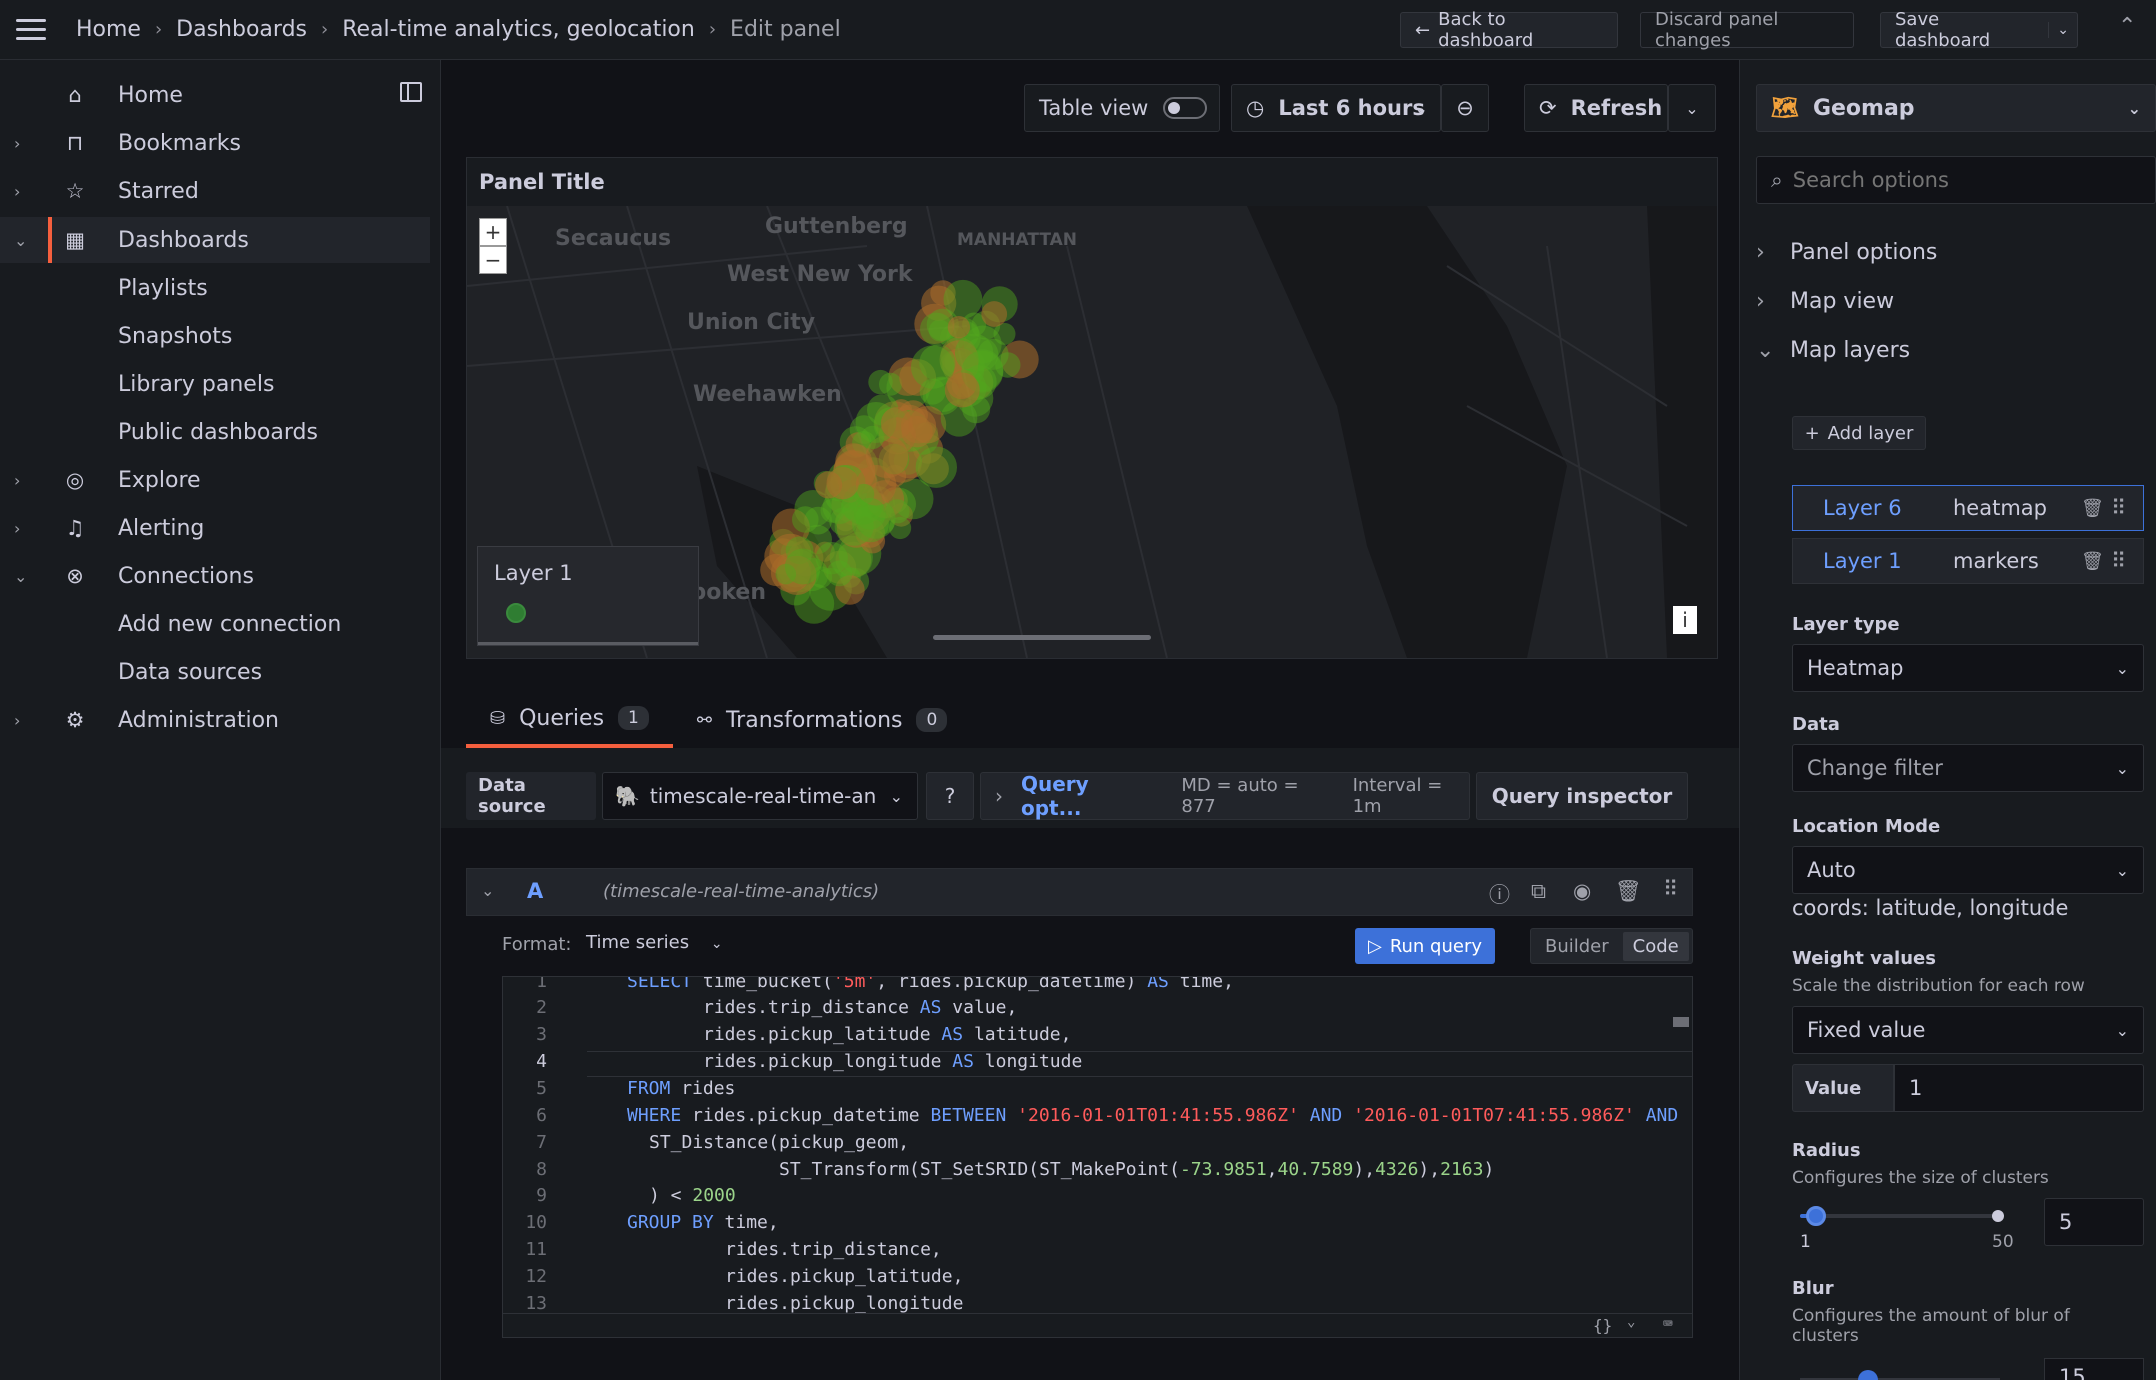 The height and width of the screenshot is (1380, 2156). Describe the element at coordinates (1423, 30) in the screenshot. I see `arrow-left-icon: ←` at that location.